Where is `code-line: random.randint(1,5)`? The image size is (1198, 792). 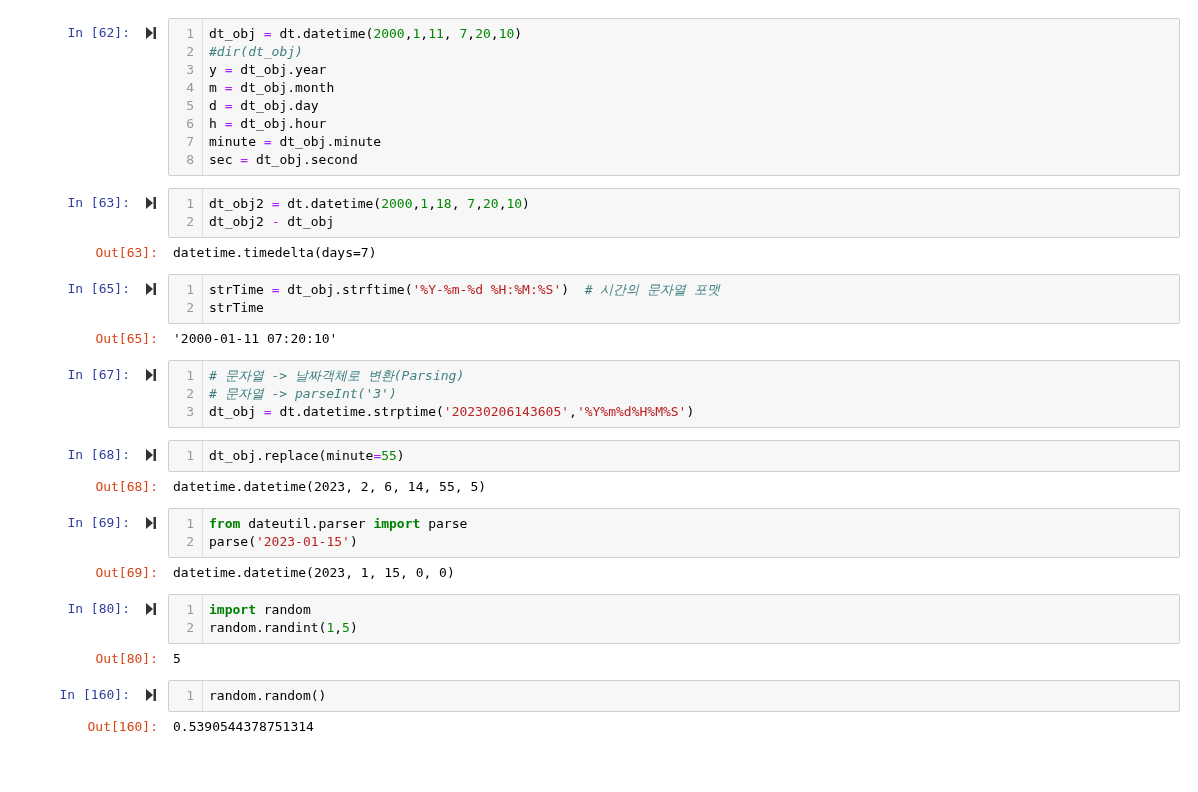 code-line: random.randint(1,5) is located at coordinates (283, 628).